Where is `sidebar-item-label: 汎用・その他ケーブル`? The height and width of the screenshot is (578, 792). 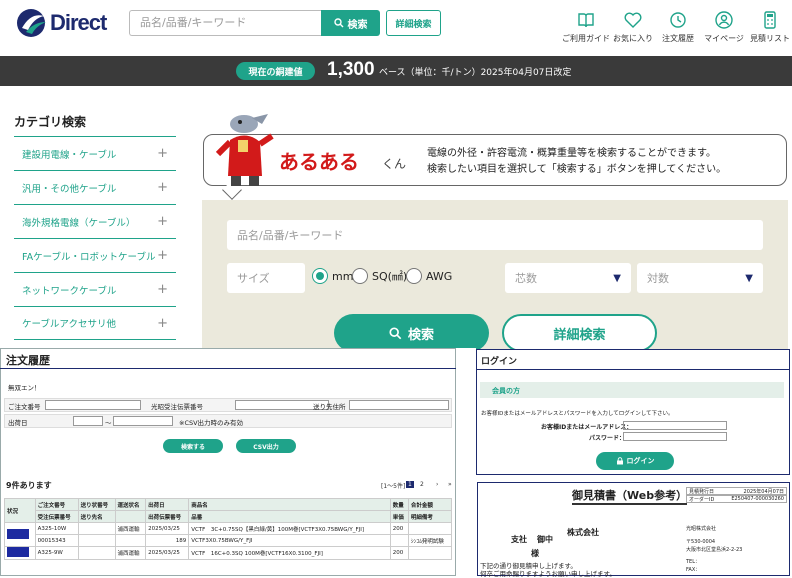 sidebar-item-label: 汎用・その他ケーブル is located at coordinates (69, 189).